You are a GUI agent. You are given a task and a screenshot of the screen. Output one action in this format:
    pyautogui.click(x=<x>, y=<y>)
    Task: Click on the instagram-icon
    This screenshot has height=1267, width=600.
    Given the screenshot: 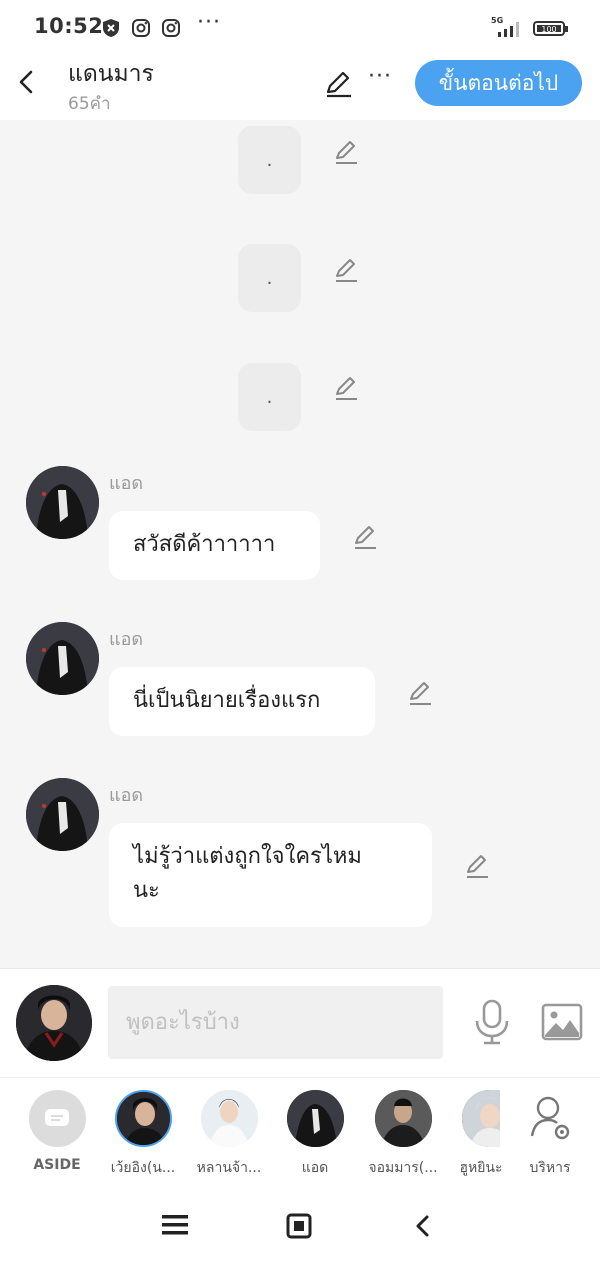 What is the action you would take?
    pyautogui.click(x=141, y=28)
    